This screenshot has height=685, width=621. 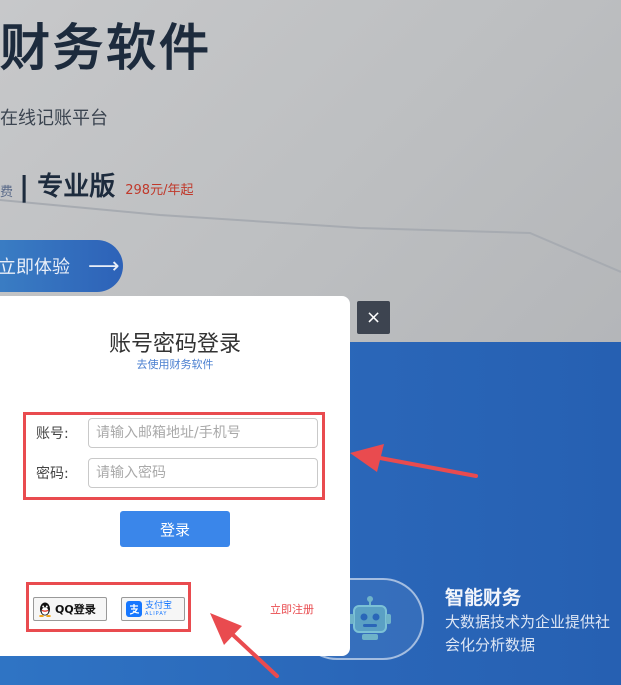 I want to click on account-row: 账号:, so click(x=177, y=433).